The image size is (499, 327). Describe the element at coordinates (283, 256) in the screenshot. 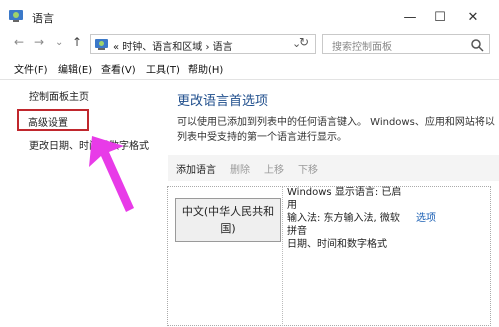

I see `divider` at that location.